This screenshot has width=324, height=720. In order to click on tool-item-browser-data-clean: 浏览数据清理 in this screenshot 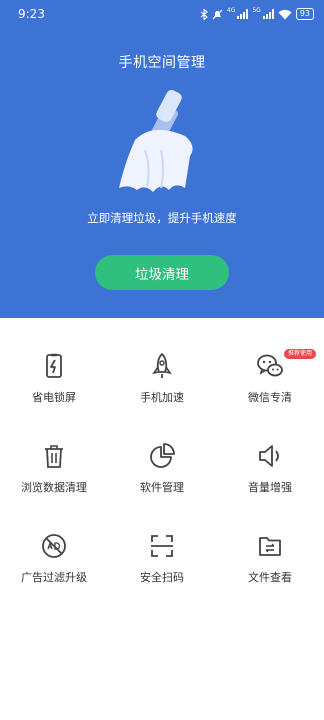, I will do `click(54, 477)`.